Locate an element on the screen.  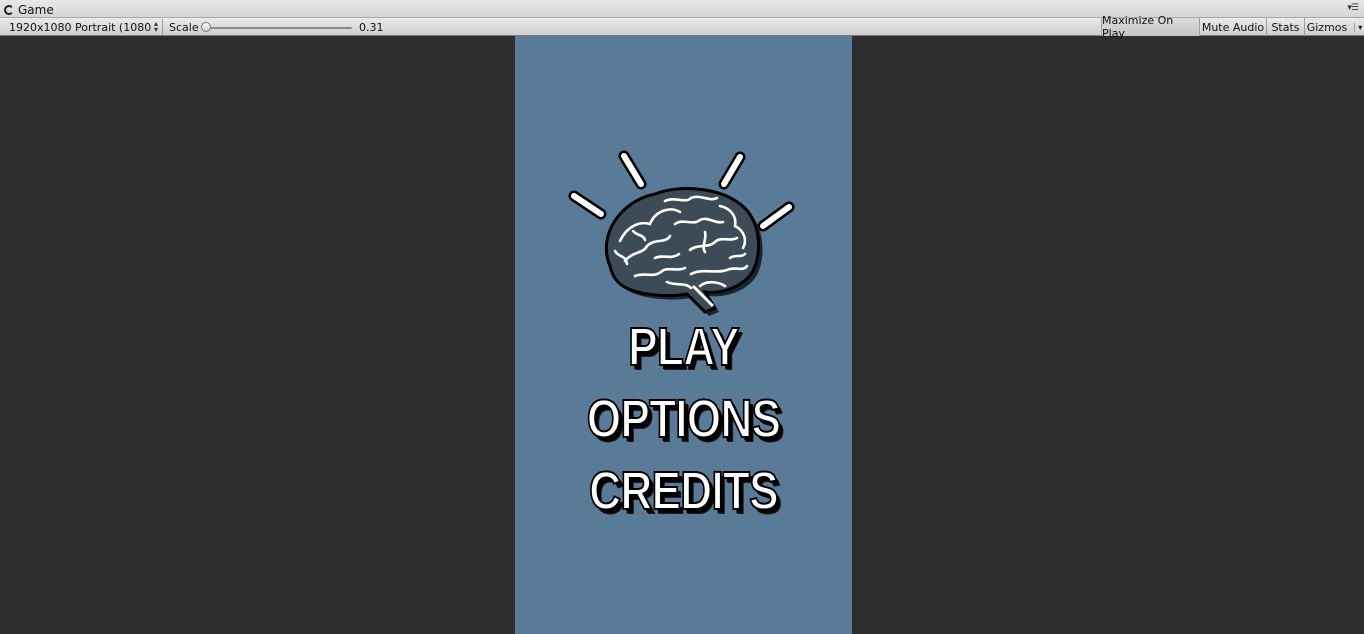
game-tab-title: Game is located at coordinates (36, 10).